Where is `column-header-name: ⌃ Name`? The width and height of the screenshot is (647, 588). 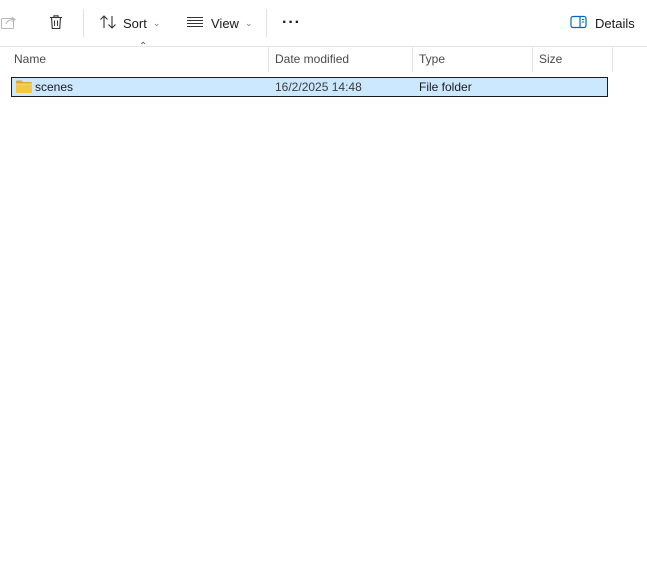 column-header-name: ⌃ Name is located at coordinates (138, 56).